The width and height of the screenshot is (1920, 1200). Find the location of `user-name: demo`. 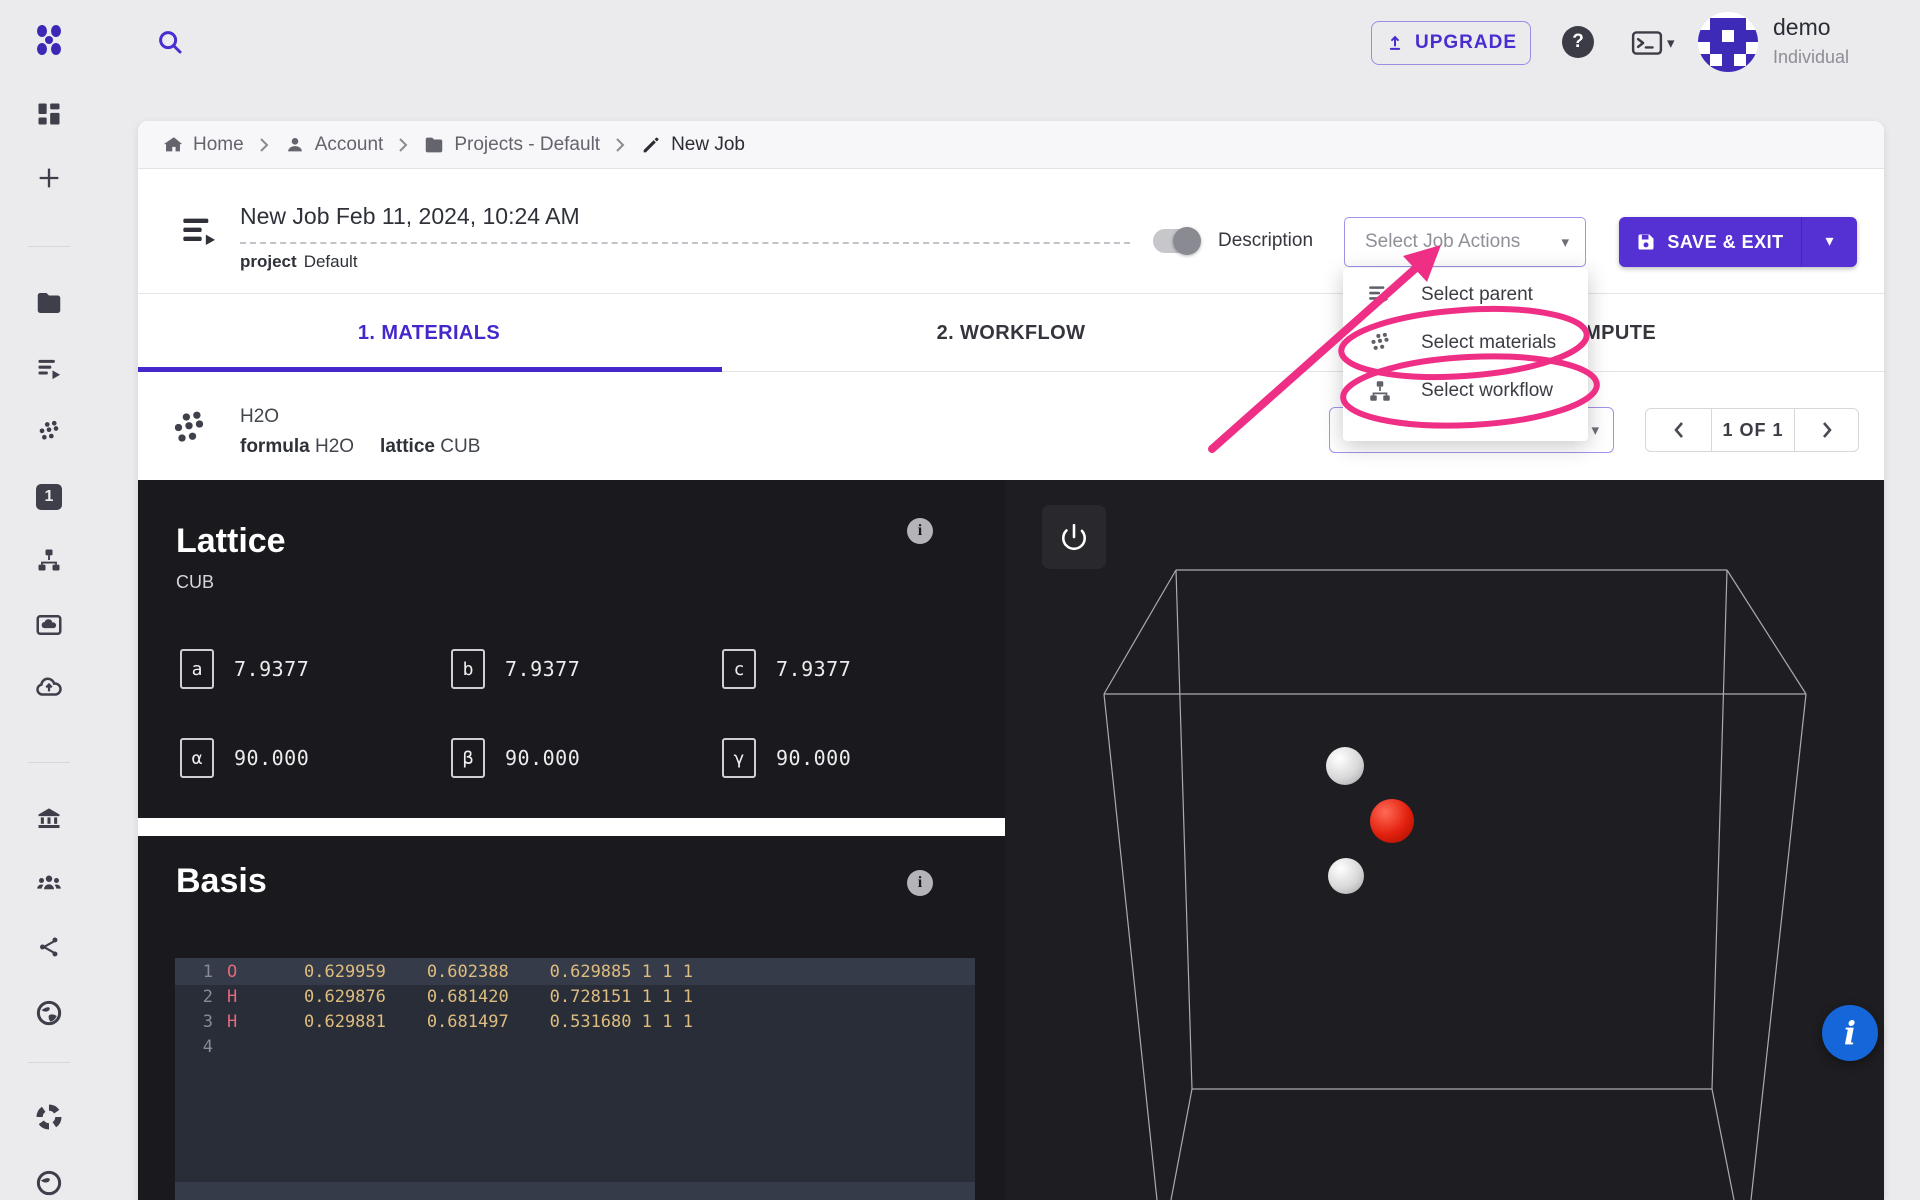

user-name: demo is located at coordinates (1802, 27).